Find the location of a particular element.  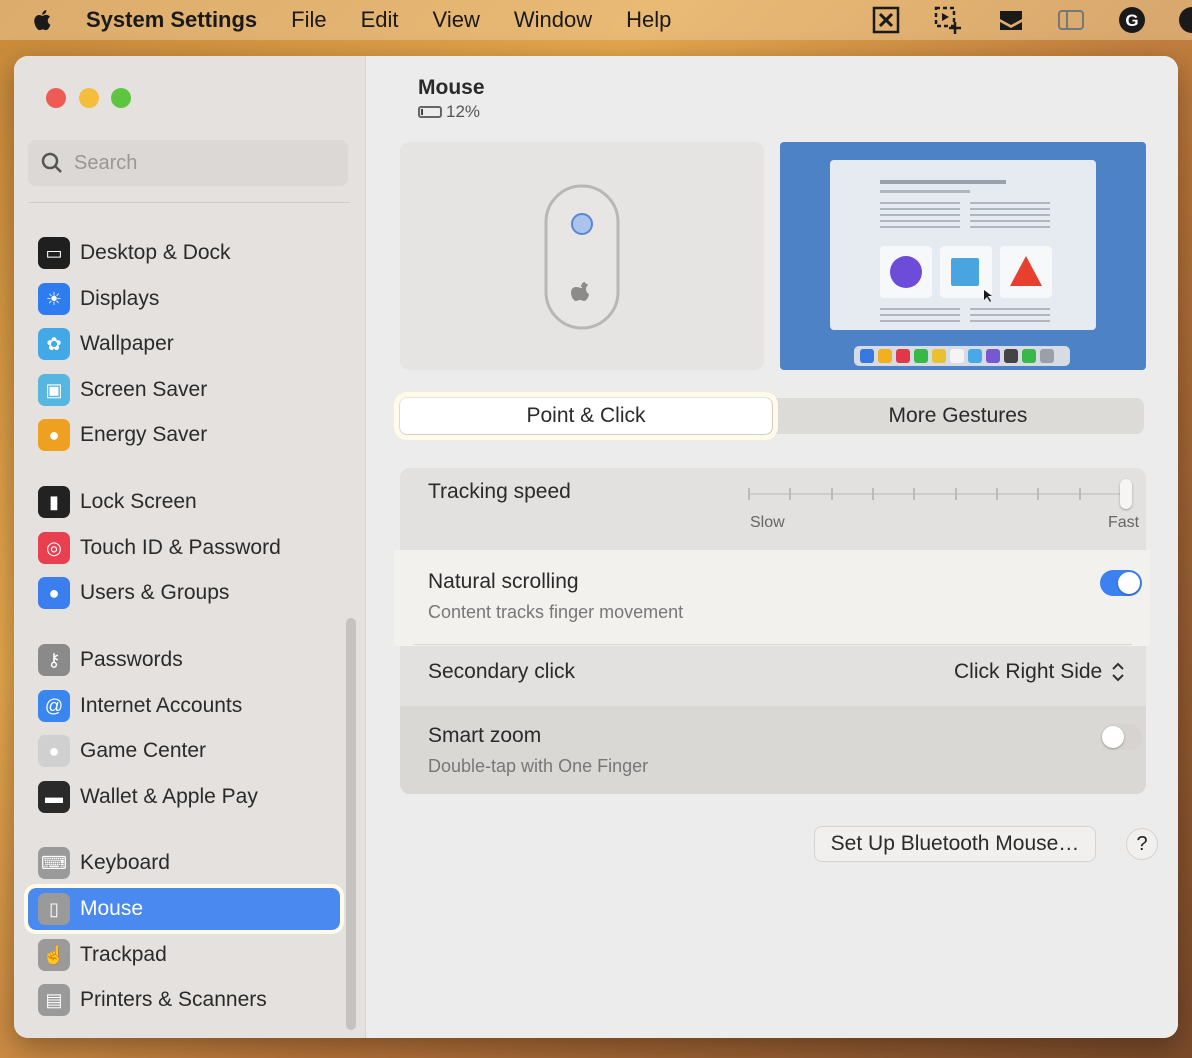

natural-scrolling-sub: Content tracks finger movement is located at coordinates (556, 612).